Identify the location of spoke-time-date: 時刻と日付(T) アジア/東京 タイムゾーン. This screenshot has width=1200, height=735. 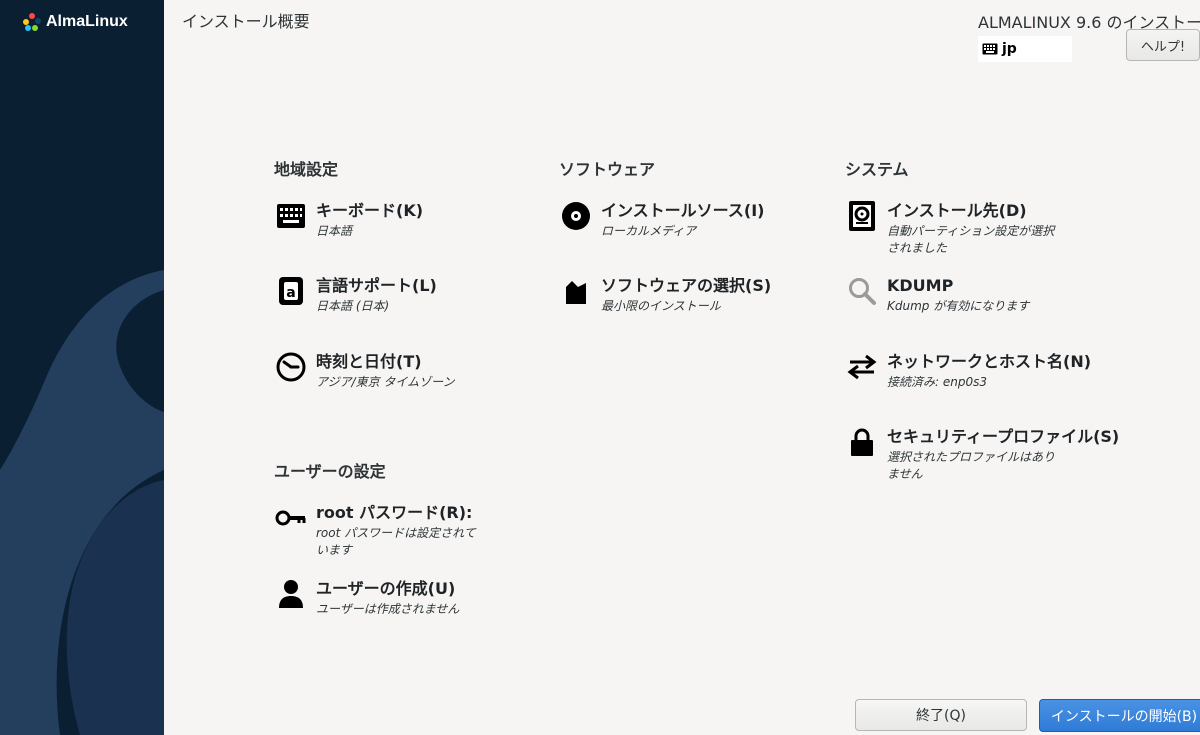
(380, 370).